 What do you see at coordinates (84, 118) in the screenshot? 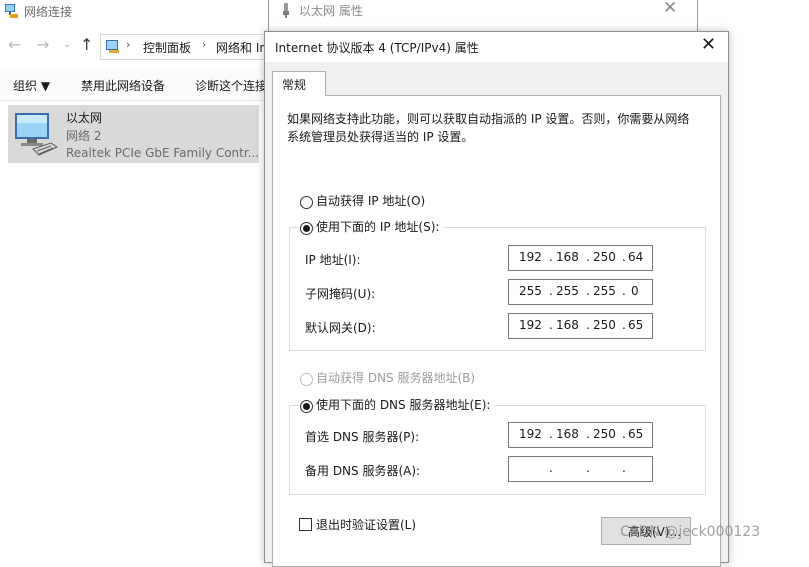
I see `adapter-name: 以太网` at bounding box center [84, 118].